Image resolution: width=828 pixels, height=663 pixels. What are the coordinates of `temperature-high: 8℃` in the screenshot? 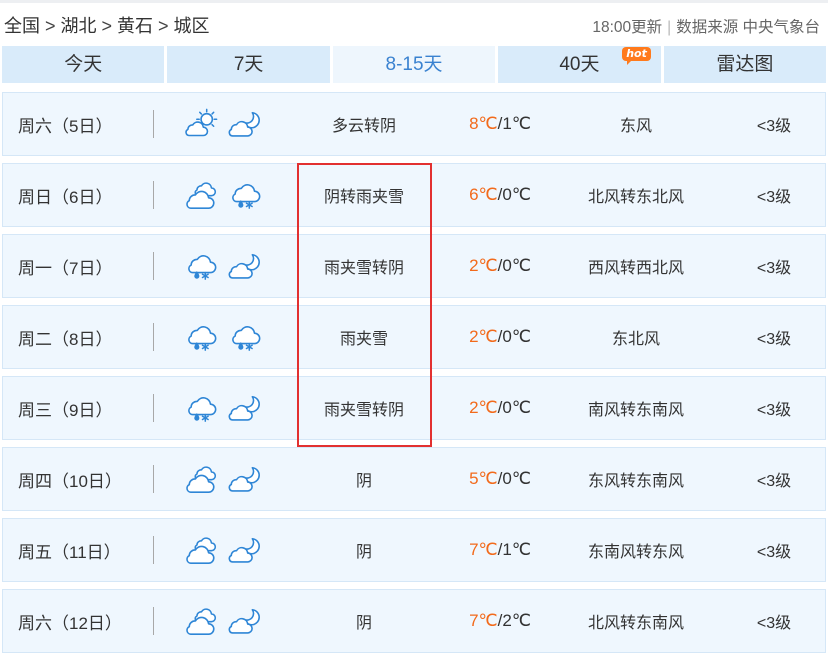 It's located at (483, 123).